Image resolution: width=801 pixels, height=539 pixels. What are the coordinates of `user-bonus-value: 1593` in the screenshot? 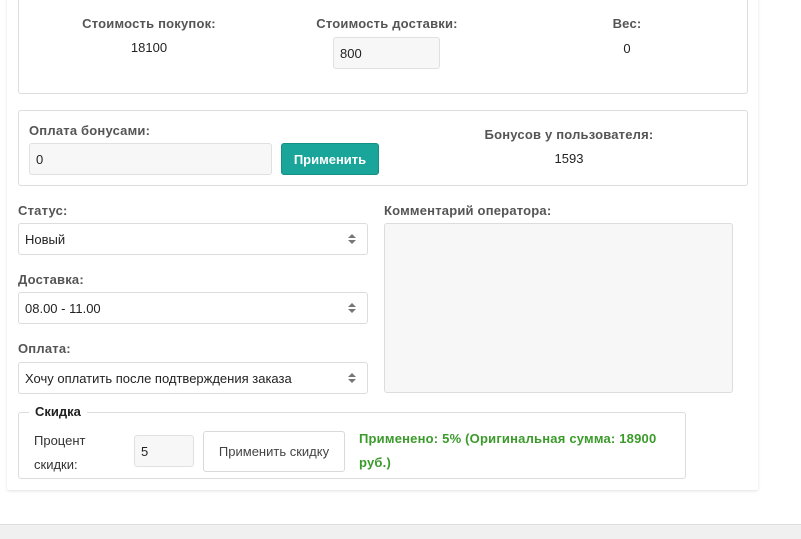 It's located at (569, 158).